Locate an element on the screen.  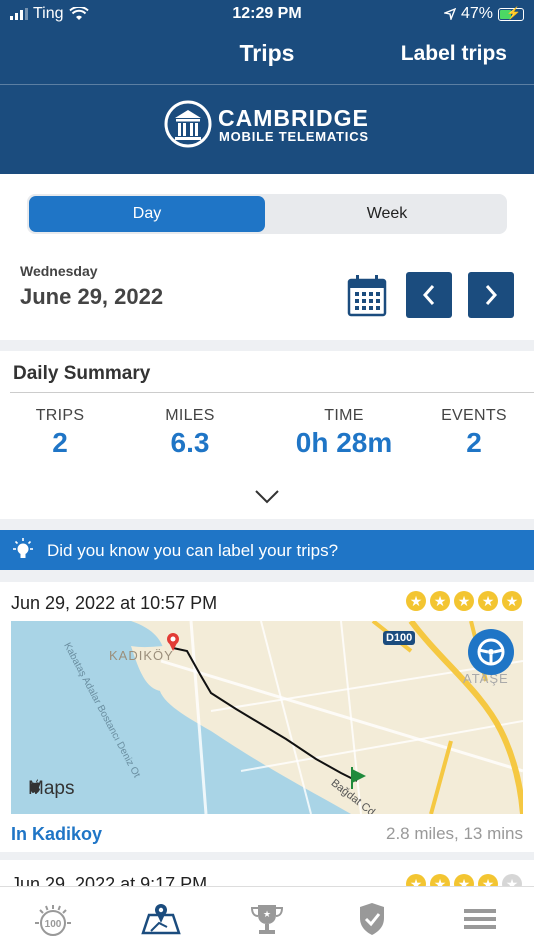
tab-safety is located at coordinates (372, 919).